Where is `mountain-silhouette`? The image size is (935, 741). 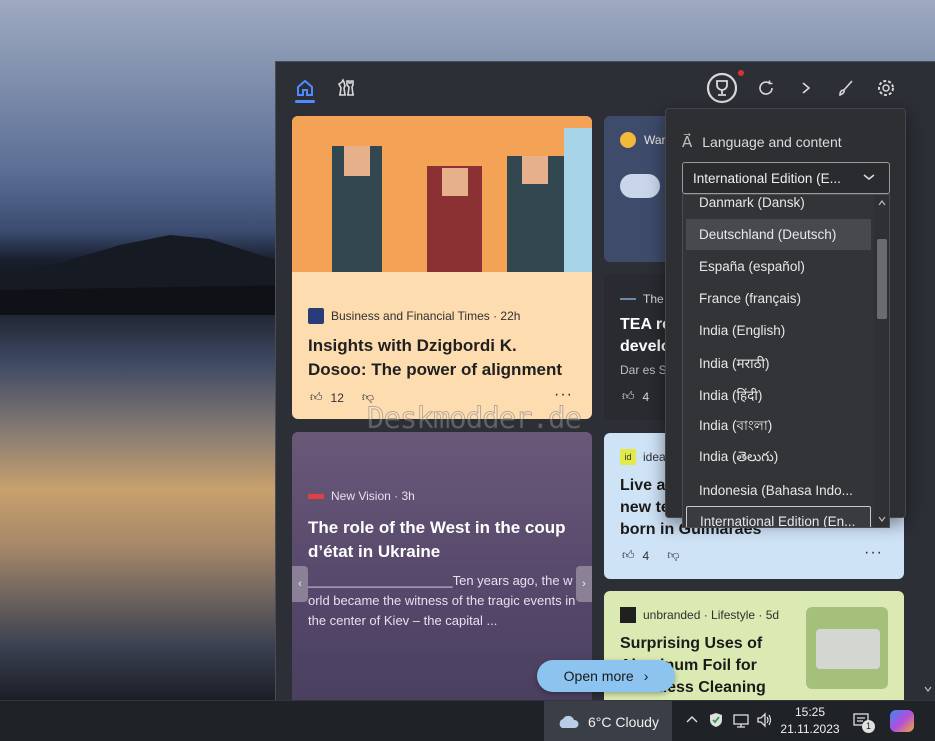
mountain-silhouette is located at coordinates (150, 275).